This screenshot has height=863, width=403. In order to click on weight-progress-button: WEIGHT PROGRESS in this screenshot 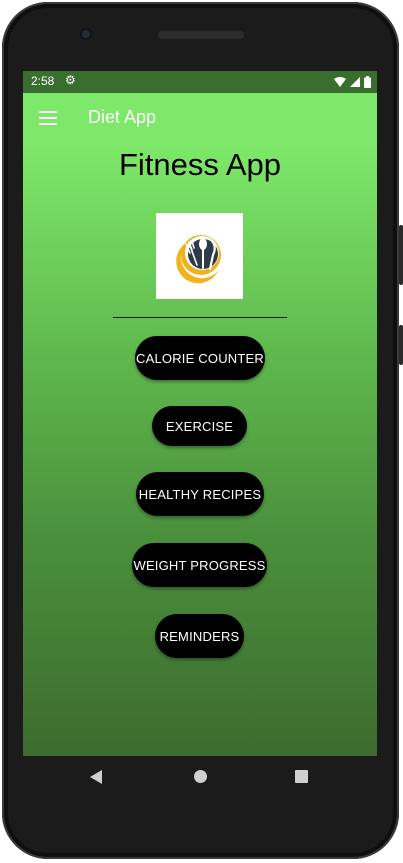, I will do `click(199, 565)`.